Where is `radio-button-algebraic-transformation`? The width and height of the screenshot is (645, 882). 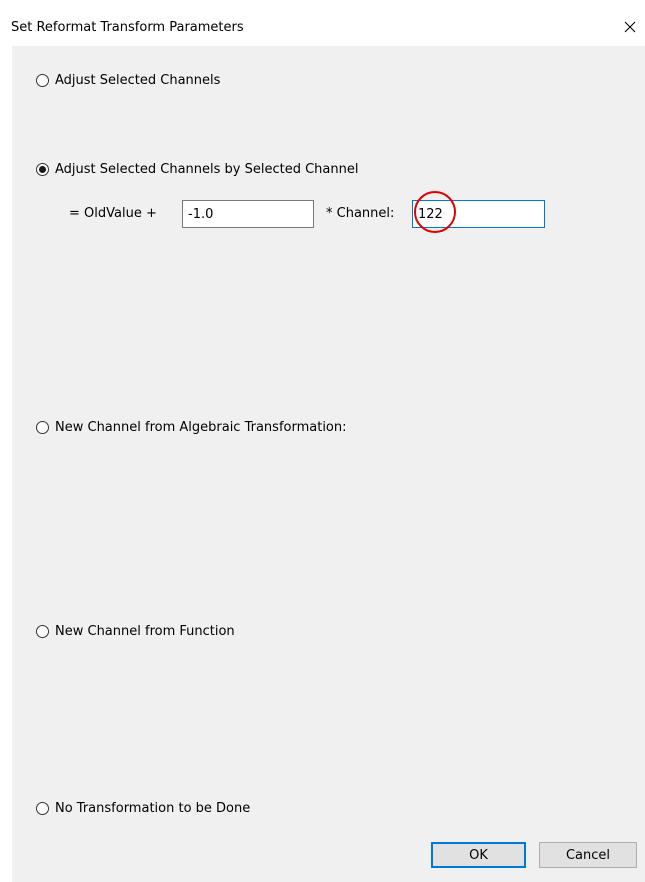
radio-button-algebraic-transformation is located at coordinates (42, 427).